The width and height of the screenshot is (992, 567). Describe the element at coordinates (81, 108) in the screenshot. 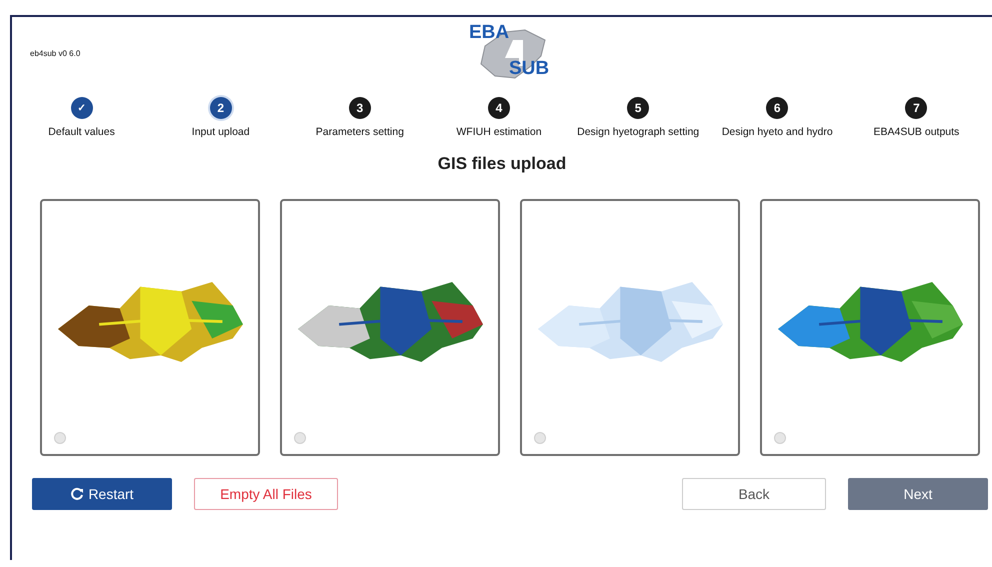

I see `step-marker: ✓` at that location.